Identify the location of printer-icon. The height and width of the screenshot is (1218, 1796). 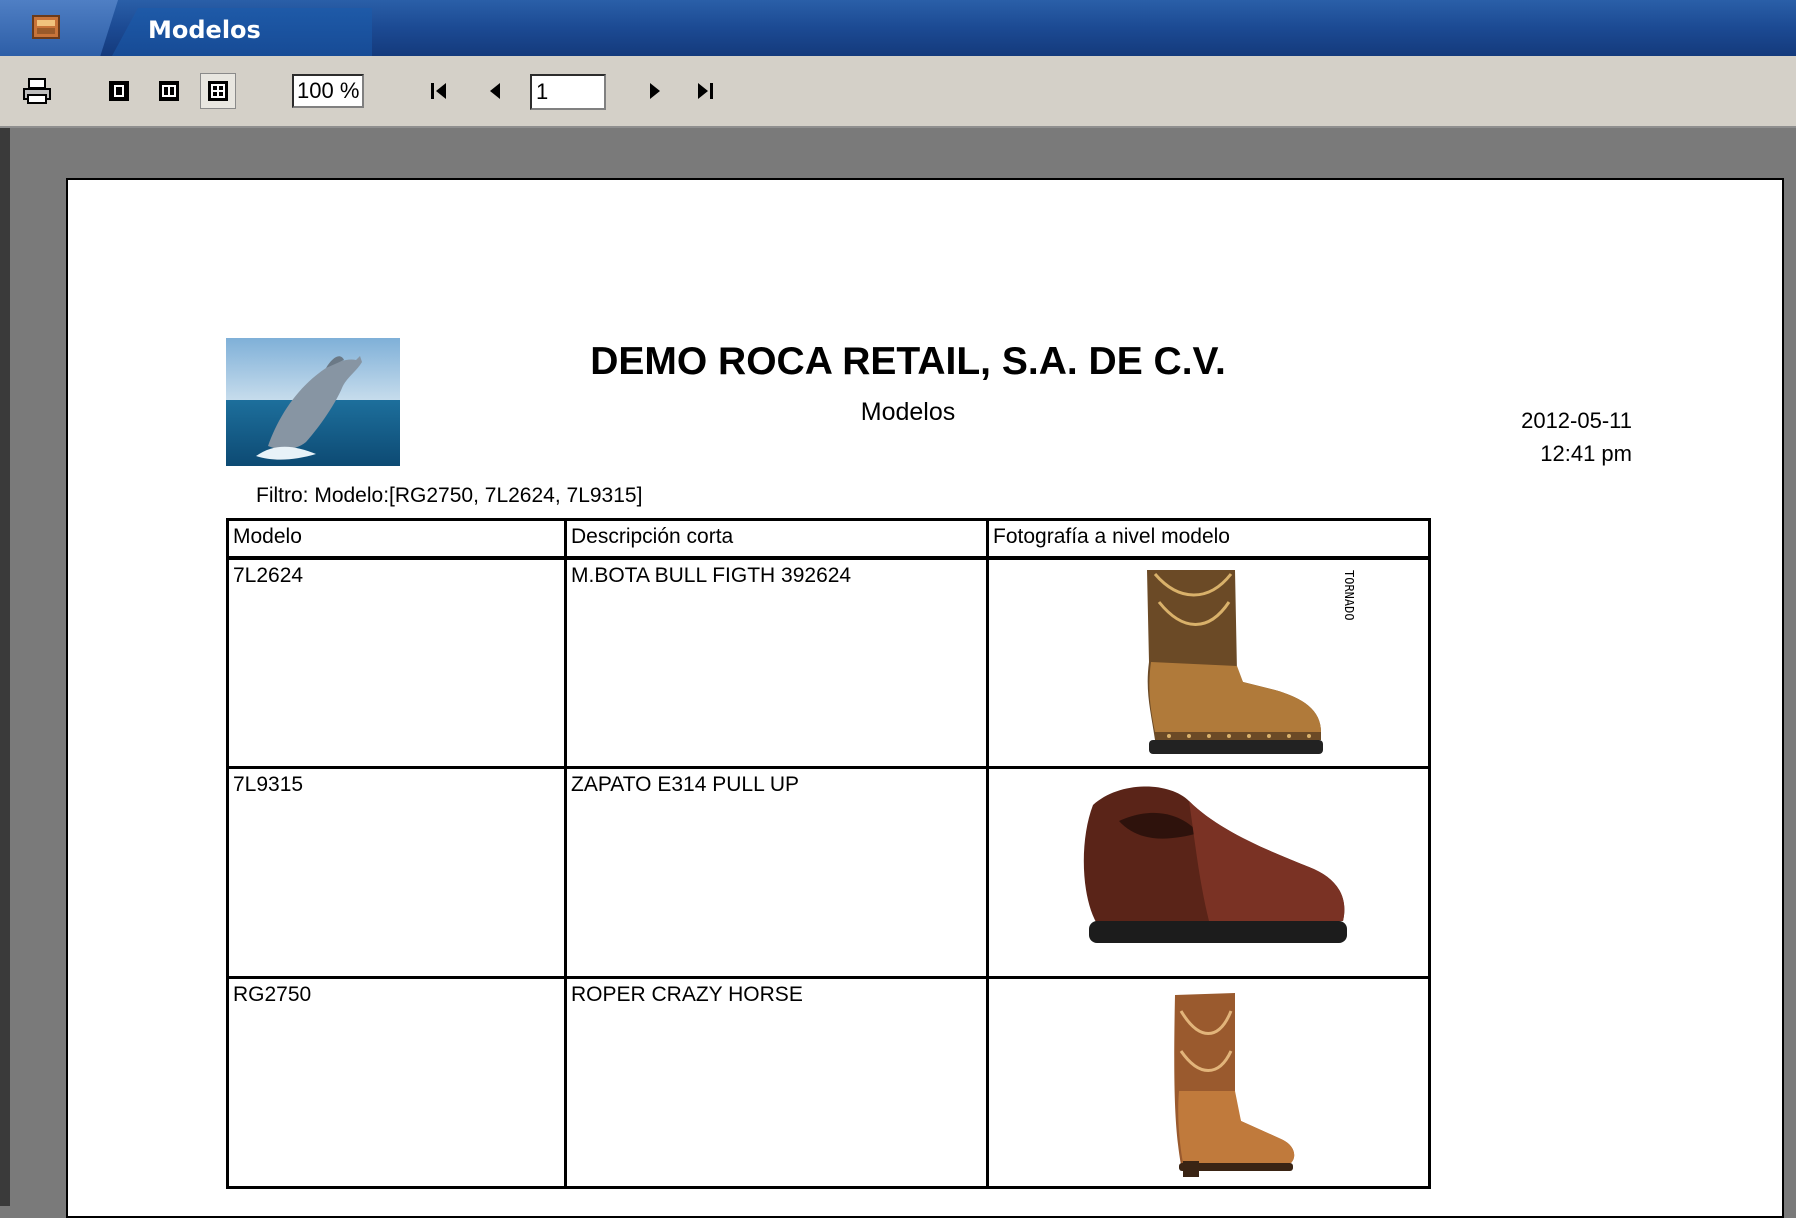
(37, 91).